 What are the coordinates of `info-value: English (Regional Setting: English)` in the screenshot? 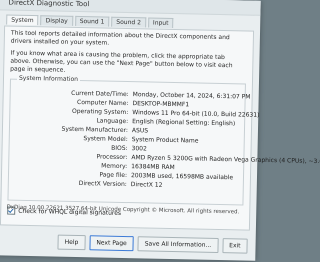 It's located at (184, 123).